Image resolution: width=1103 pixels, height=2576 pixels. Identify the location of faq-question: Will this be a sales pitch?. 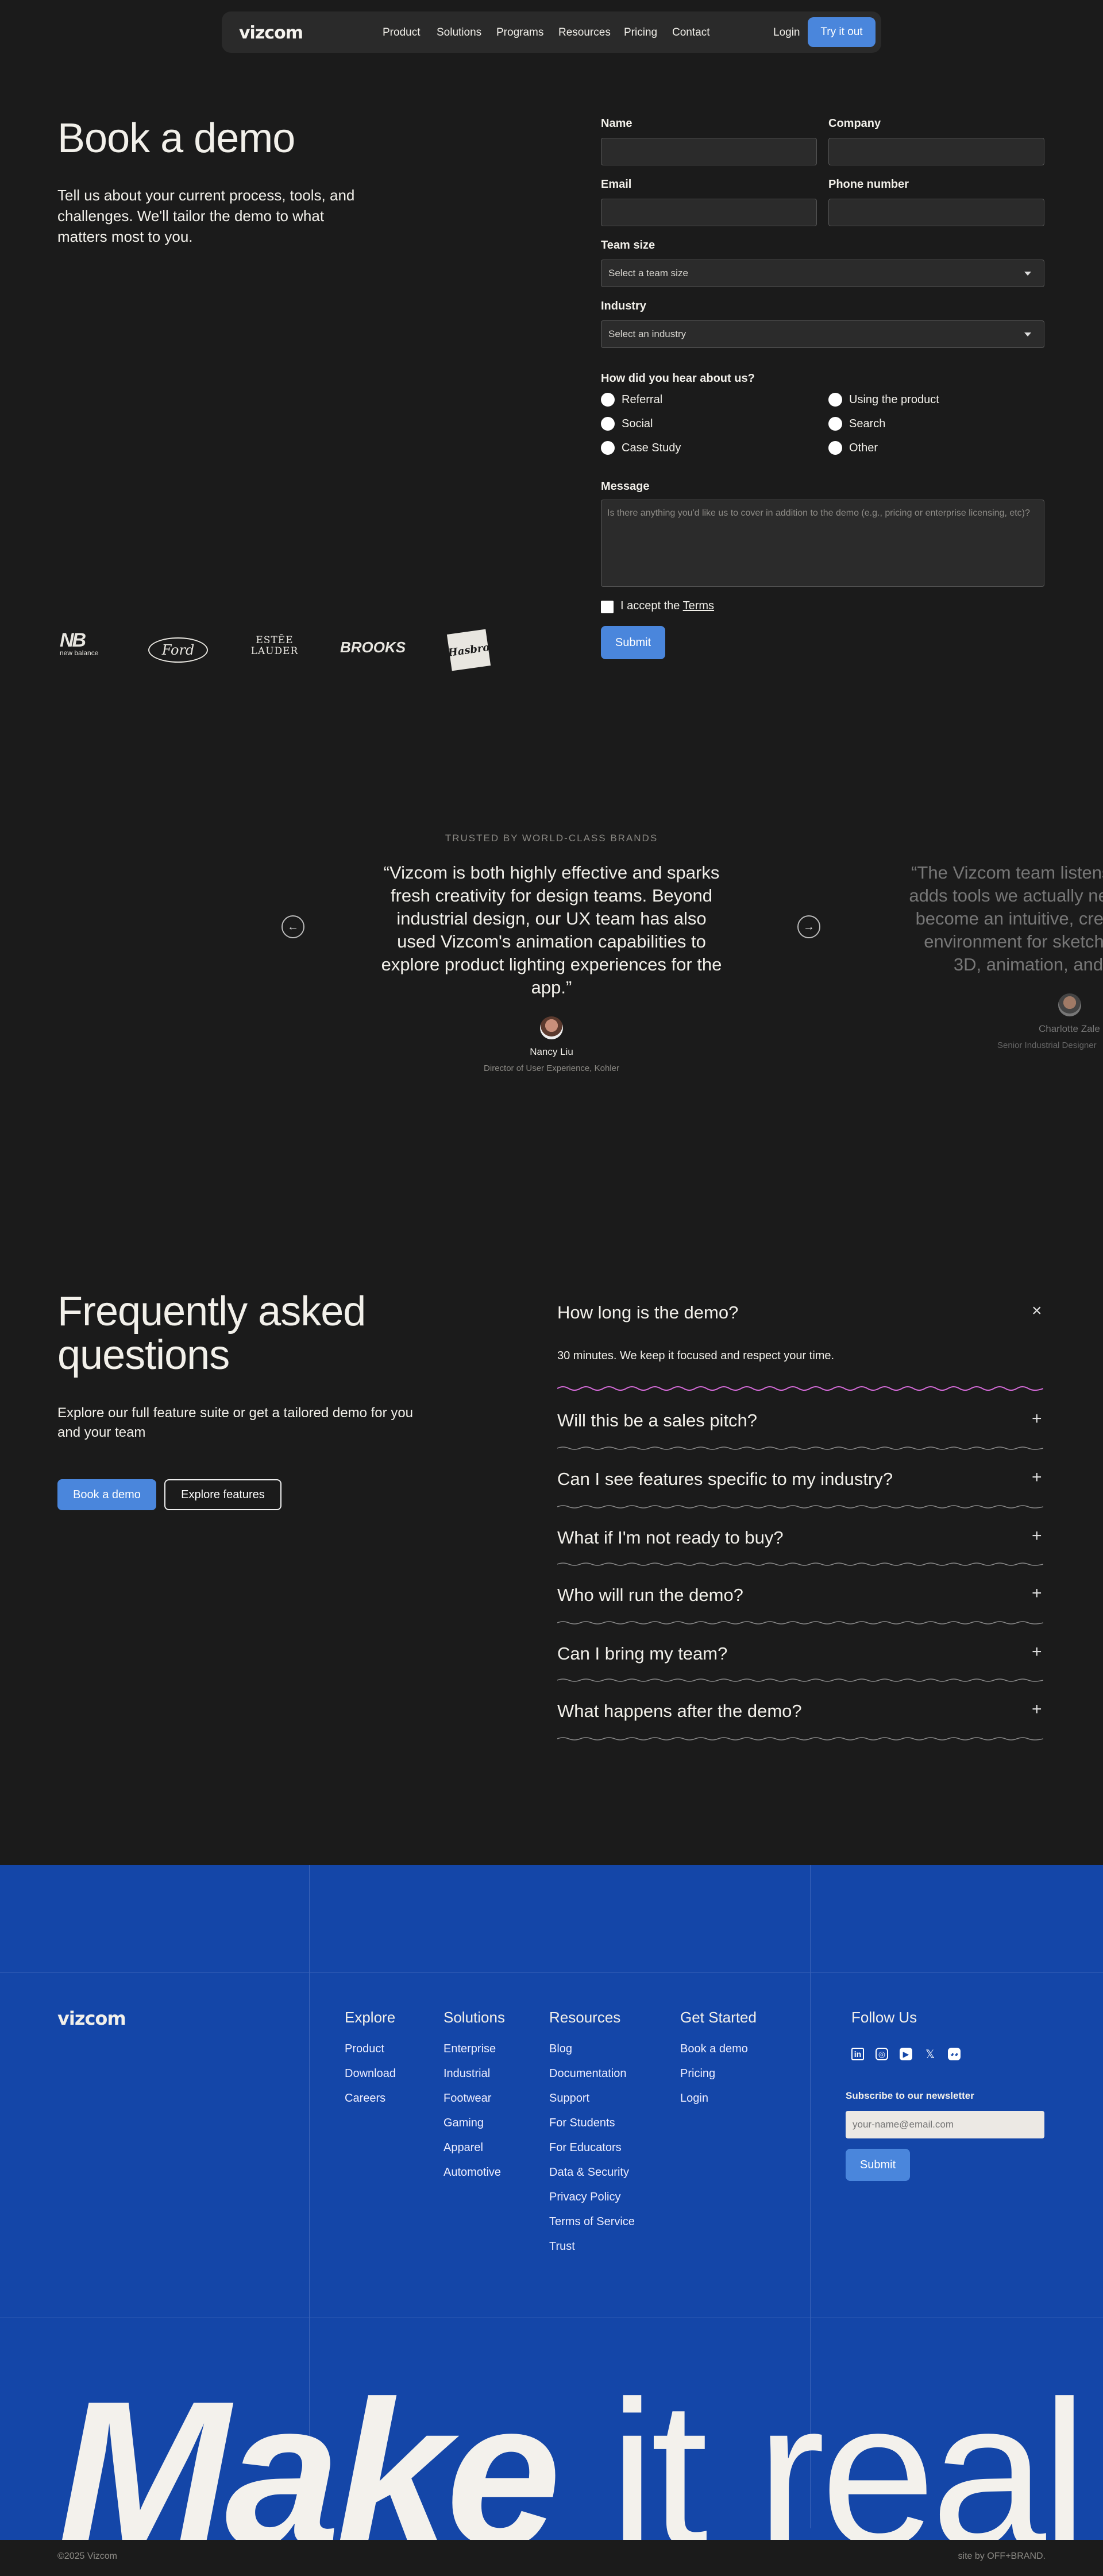
(657, 1420).